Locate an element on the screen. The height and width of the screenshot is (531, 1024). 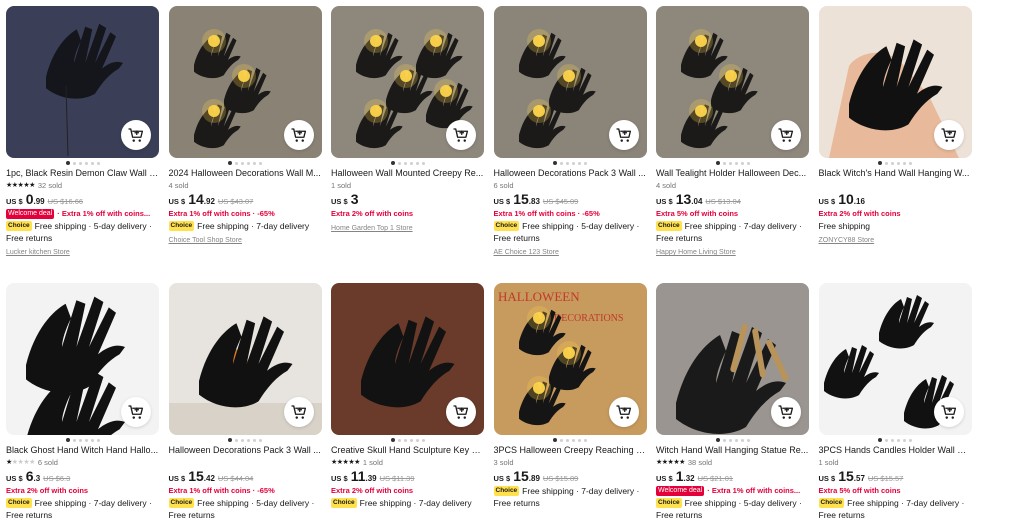
sold-count: 3 sold is located at coordinates (503, 462).